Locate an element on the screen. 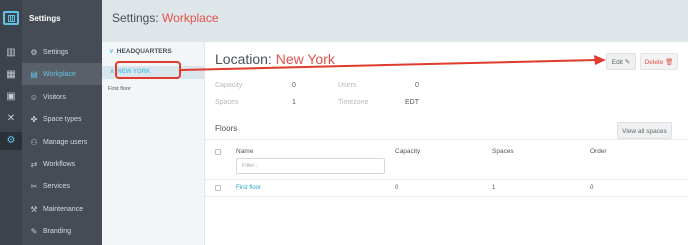 The height and width of the screenshot is (245, 688). floor-order: 0 is located at coordinates (592, 188).